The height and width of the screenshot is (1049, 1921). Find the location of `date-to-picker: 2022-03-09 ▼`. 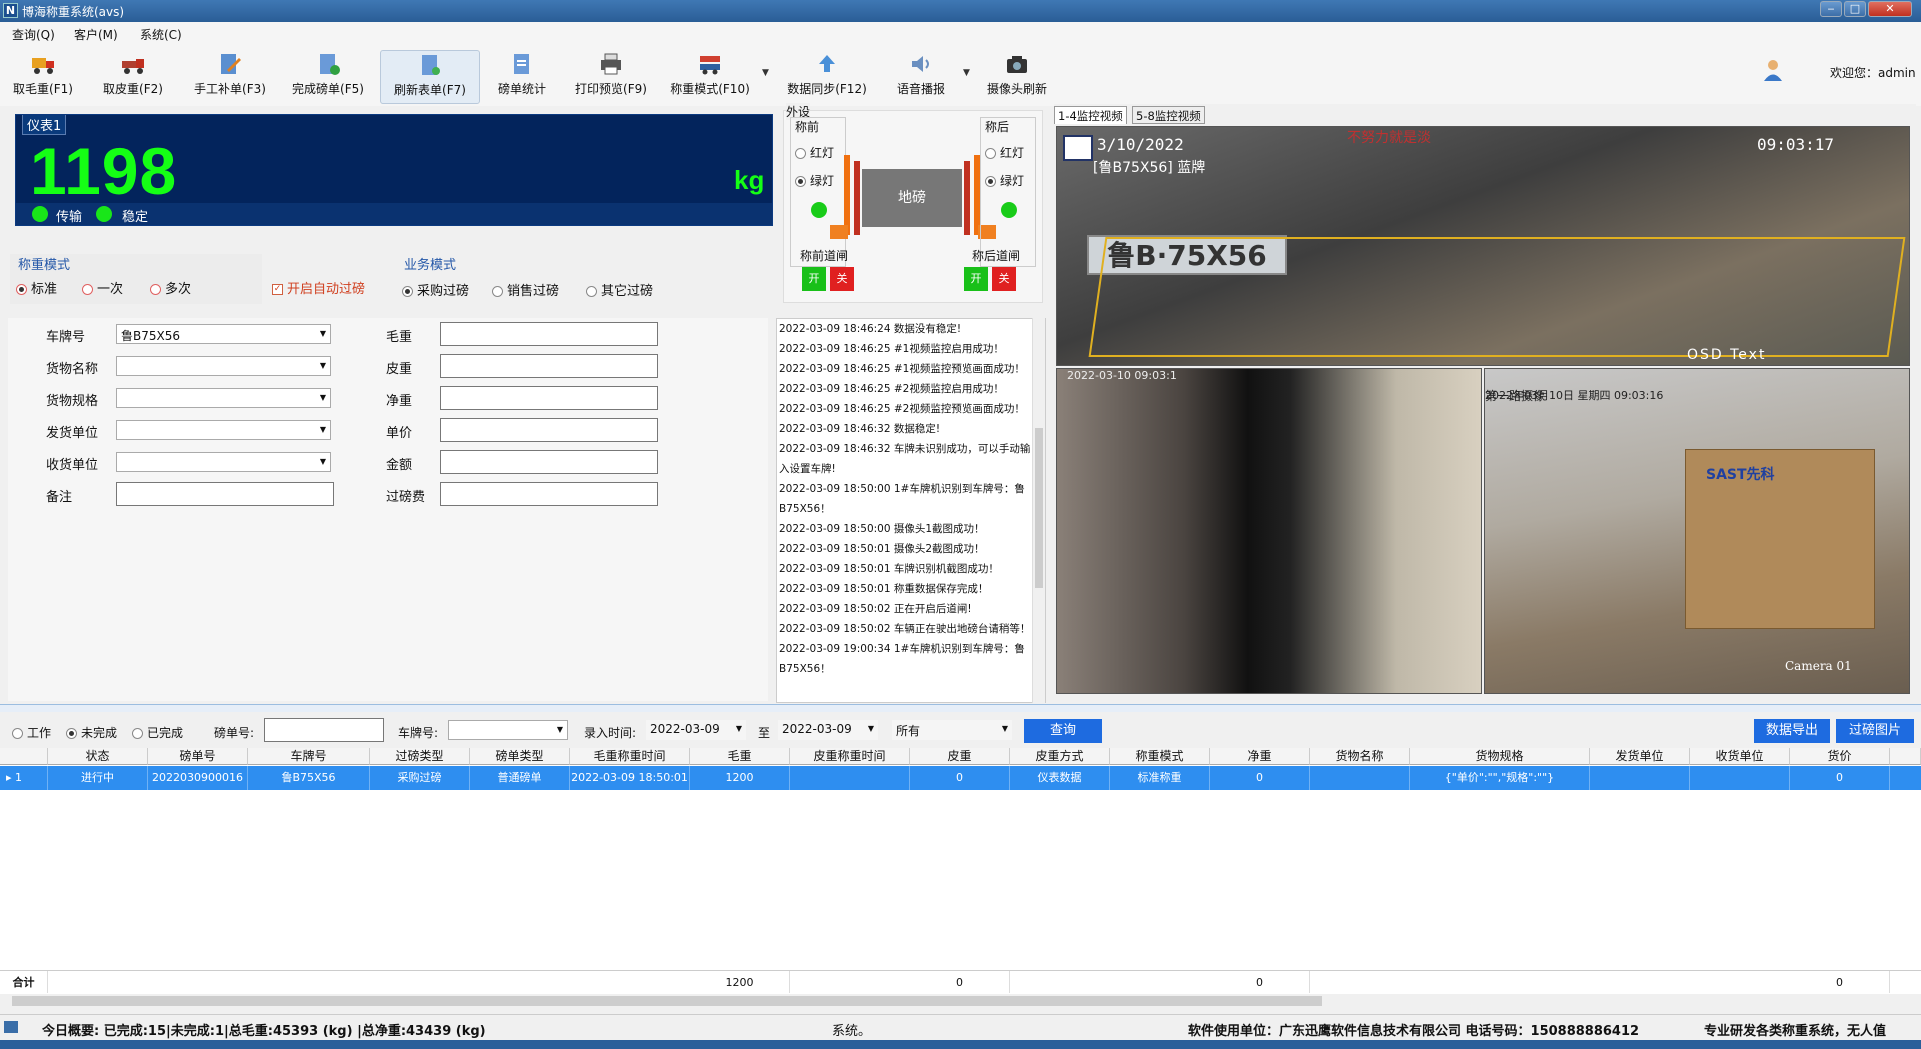

date-to-picker: 2022-03-09 ▼ is located at coordinates (828, 730).